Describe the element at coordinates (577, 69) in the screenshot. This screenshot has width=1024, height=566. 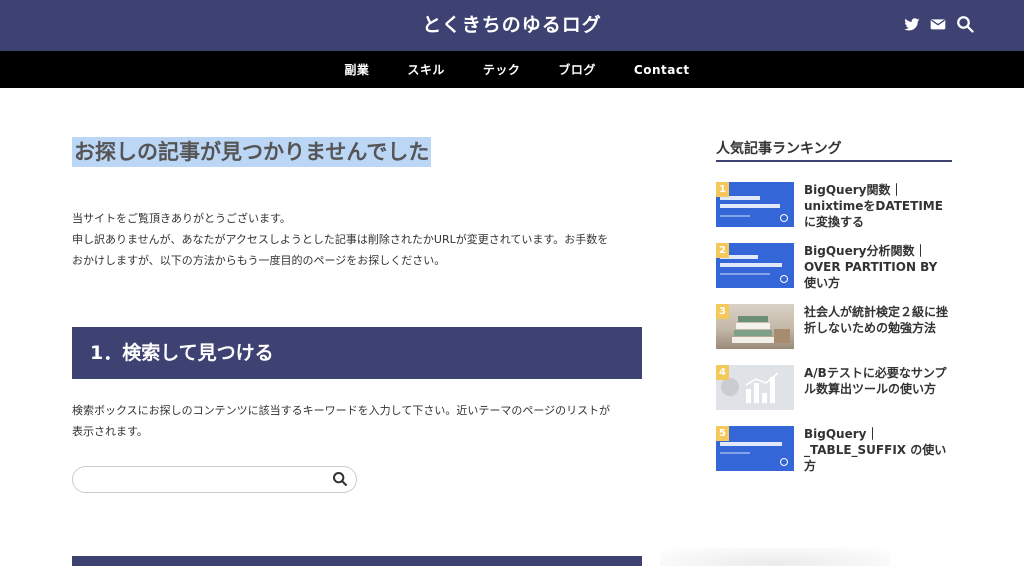
I see `nav-item-blog: ブログ` at that location.